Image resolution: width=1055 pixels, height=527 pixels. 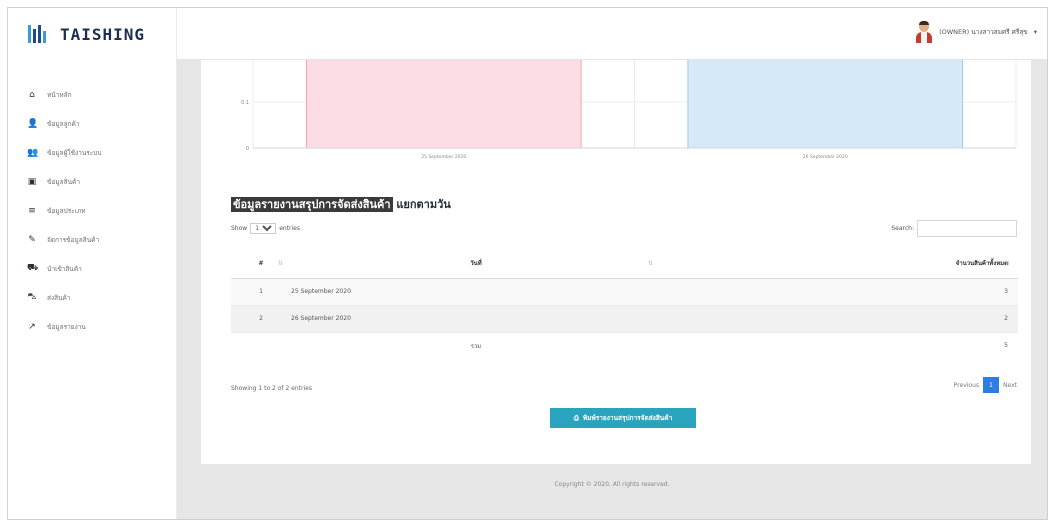 What do you see at coordinates (476, 264) in the screenshot?
I see `column-header-date: วันที่ ⇅` at bounding box center [476, 264].